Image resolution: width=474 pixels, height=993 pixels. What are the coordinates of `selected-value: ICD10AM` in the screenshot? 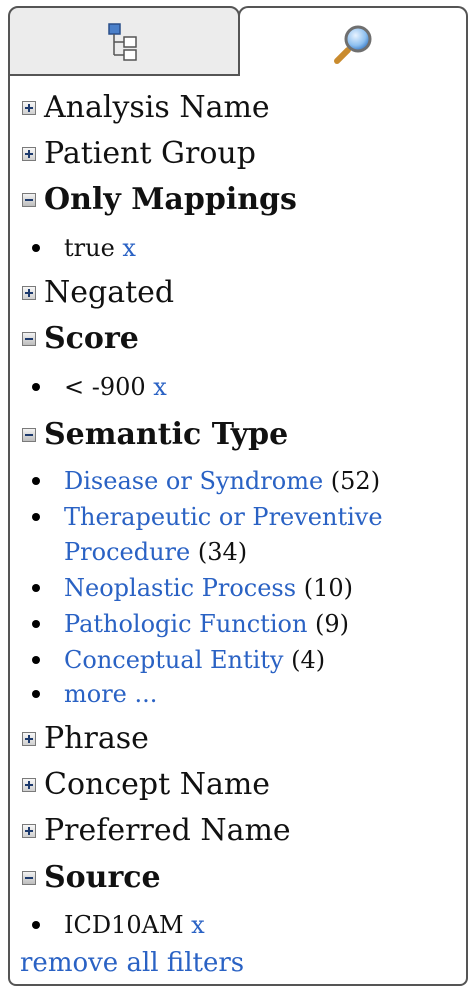 It's located at (124, 925).